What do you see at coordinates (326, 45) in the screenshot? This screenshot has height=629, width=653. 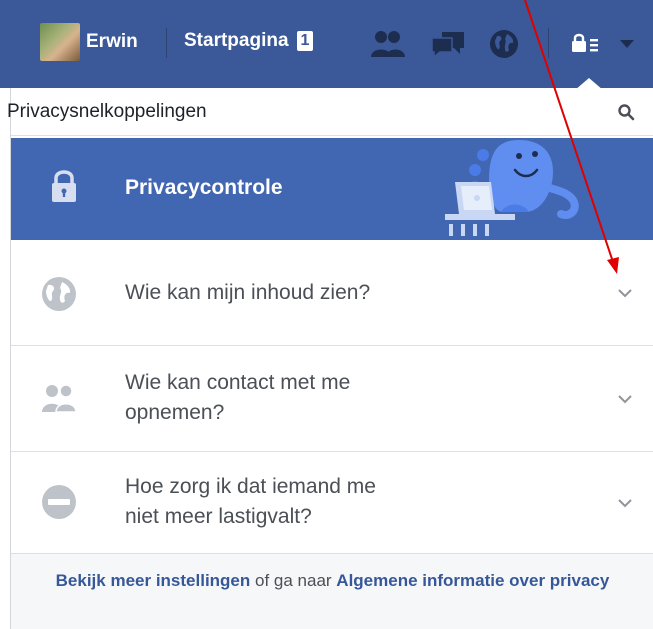 I see `top-navigation-bar: Erwin Startpagina 1` at bounding box center [326, 45].